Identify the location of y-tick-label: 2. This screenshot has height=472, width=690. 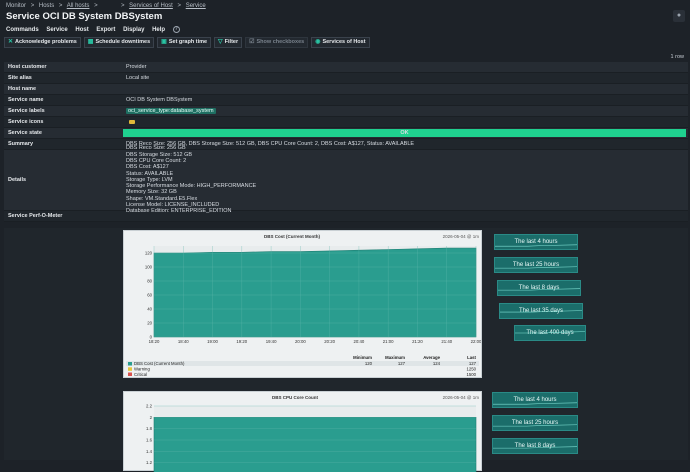
(151, 417).